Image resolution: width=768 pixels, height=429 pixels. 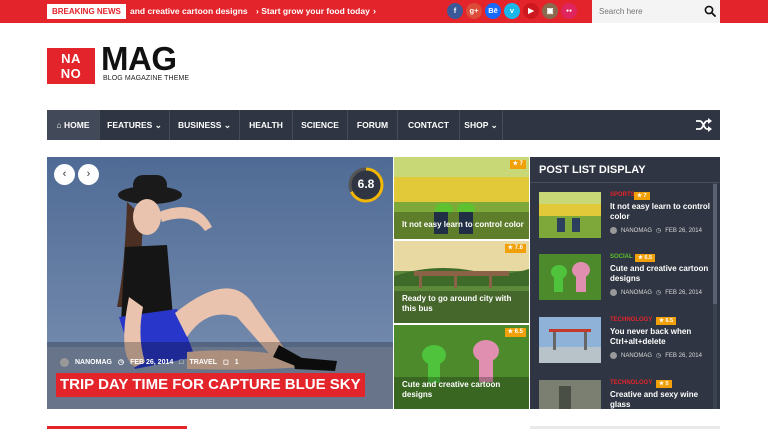 What do you see at coordinates (664, 384) in the screenshot?
I see `rating-badge: ★ 5` at bounding box center [664, 384].